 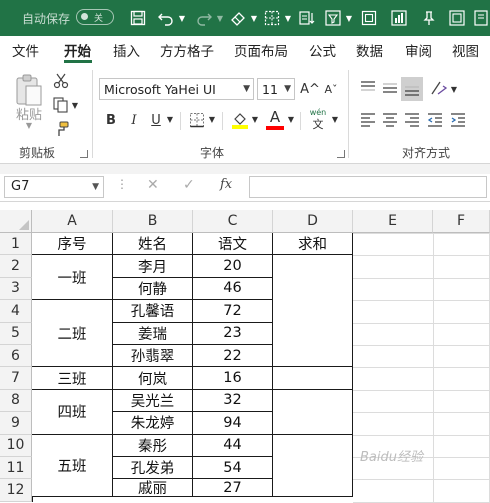 I want to click on tab-review: 审阅, so click(x=418, y=50).